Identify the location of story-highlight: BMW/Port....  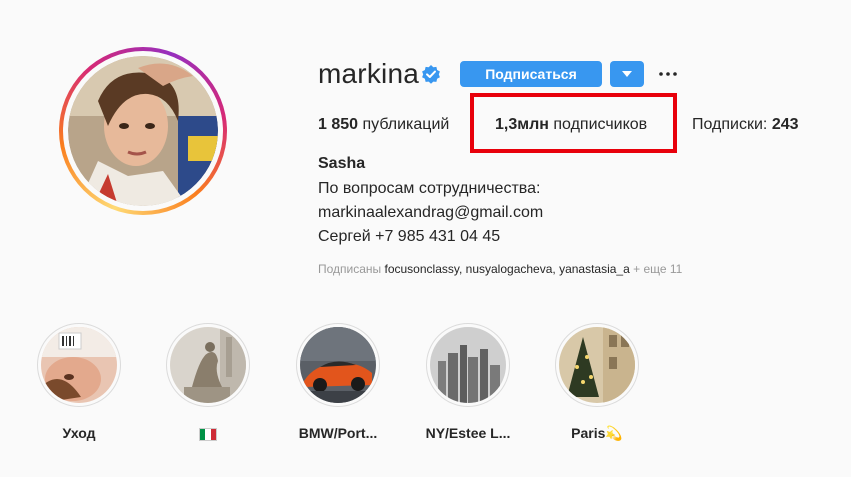
(338, 382).